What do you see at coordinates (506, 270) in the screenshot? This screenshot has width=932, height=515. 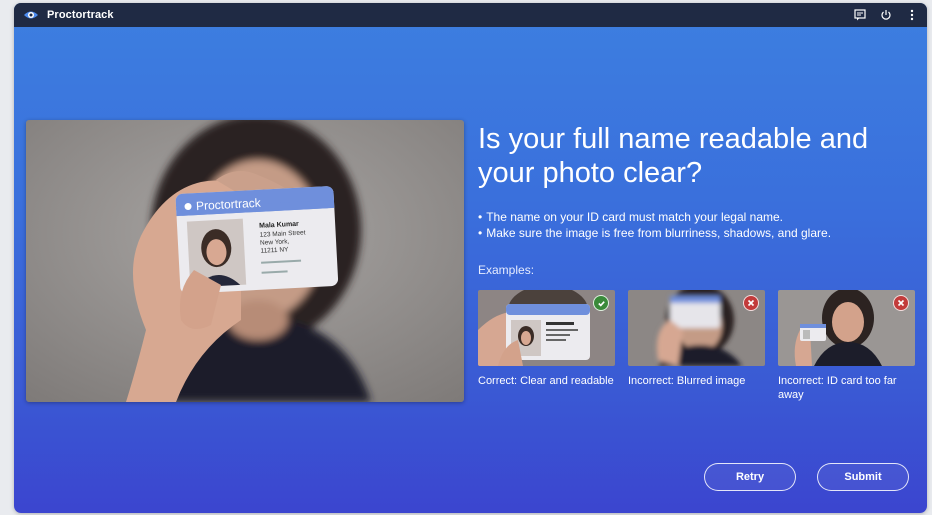 I see `examples-label: Examples:` at bounding box center [506, 270].